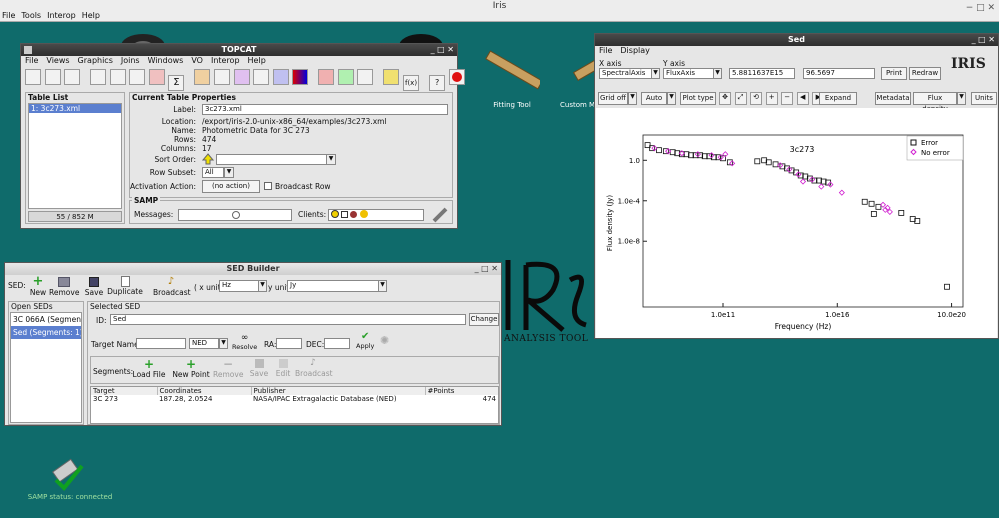 The height and width of the screenshot is (518, 999). I want to click on print-button: Print, so click(894, 73).